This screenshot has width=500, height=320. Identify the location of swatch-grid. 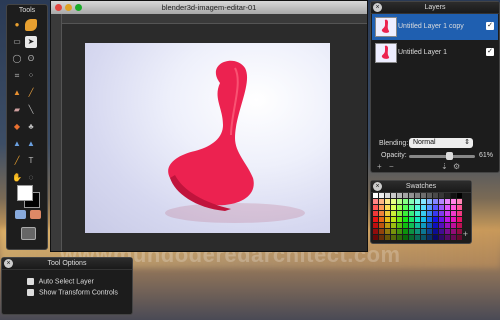
(418, 217).